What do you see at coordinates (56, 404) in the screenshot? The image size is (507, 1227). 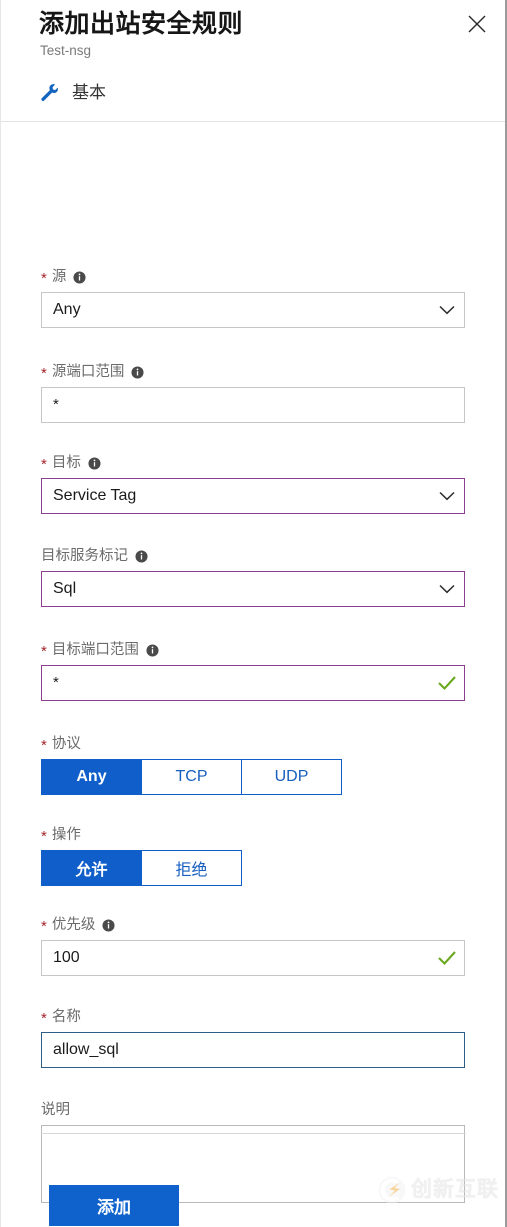 I see `source-port-ranges-value: *` at bounding box center [56, 404].